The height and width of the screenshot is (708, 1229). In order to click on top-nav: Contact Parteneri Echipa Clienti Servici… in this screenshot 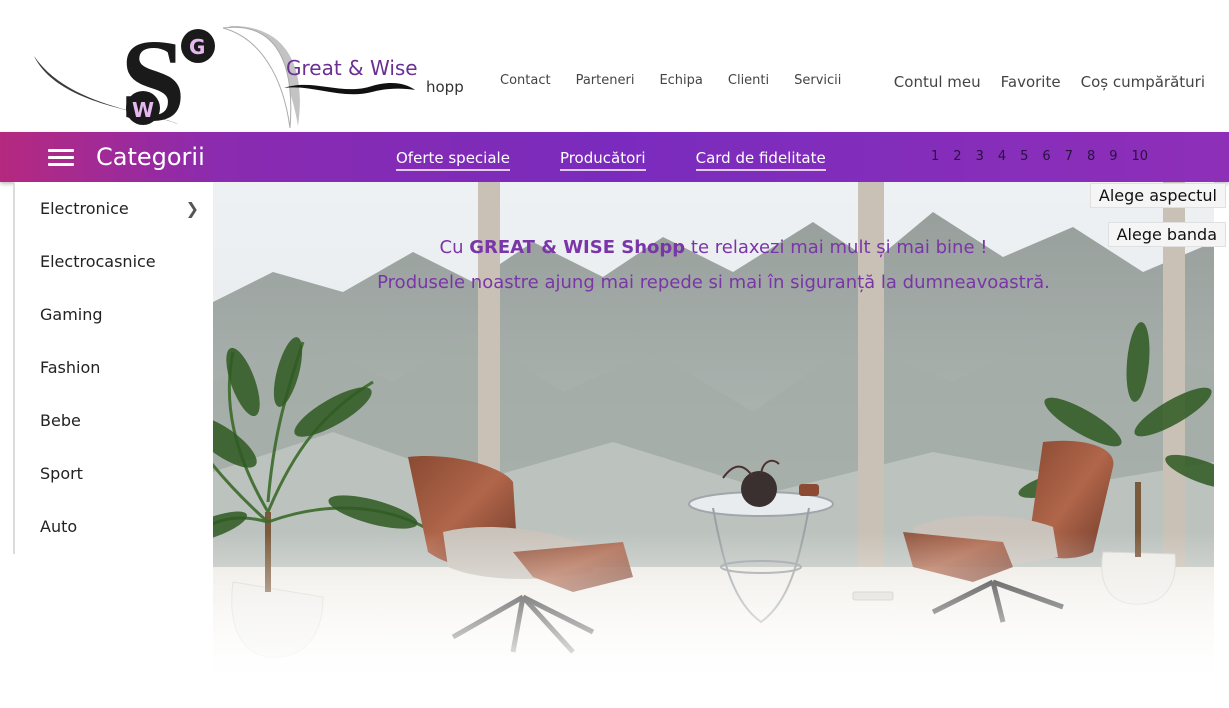, I will do `click(670, 80)`.